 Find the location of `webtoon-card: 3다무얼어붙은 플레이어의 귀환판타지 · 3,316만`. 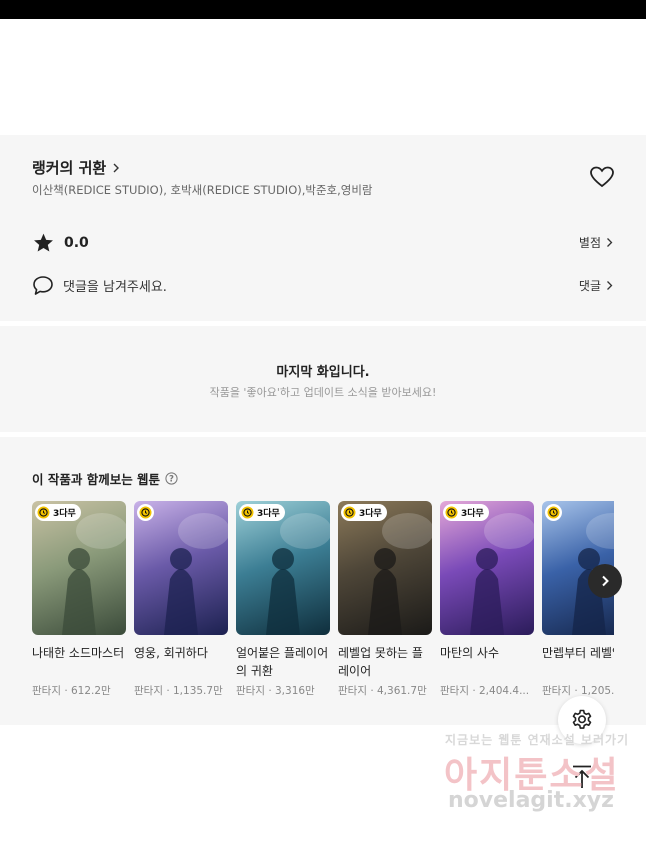

webtoon-card: 3다무얼어붙은 플레이어의 귀환판타지 · 3,316만 is located at coordinates (283, 599).